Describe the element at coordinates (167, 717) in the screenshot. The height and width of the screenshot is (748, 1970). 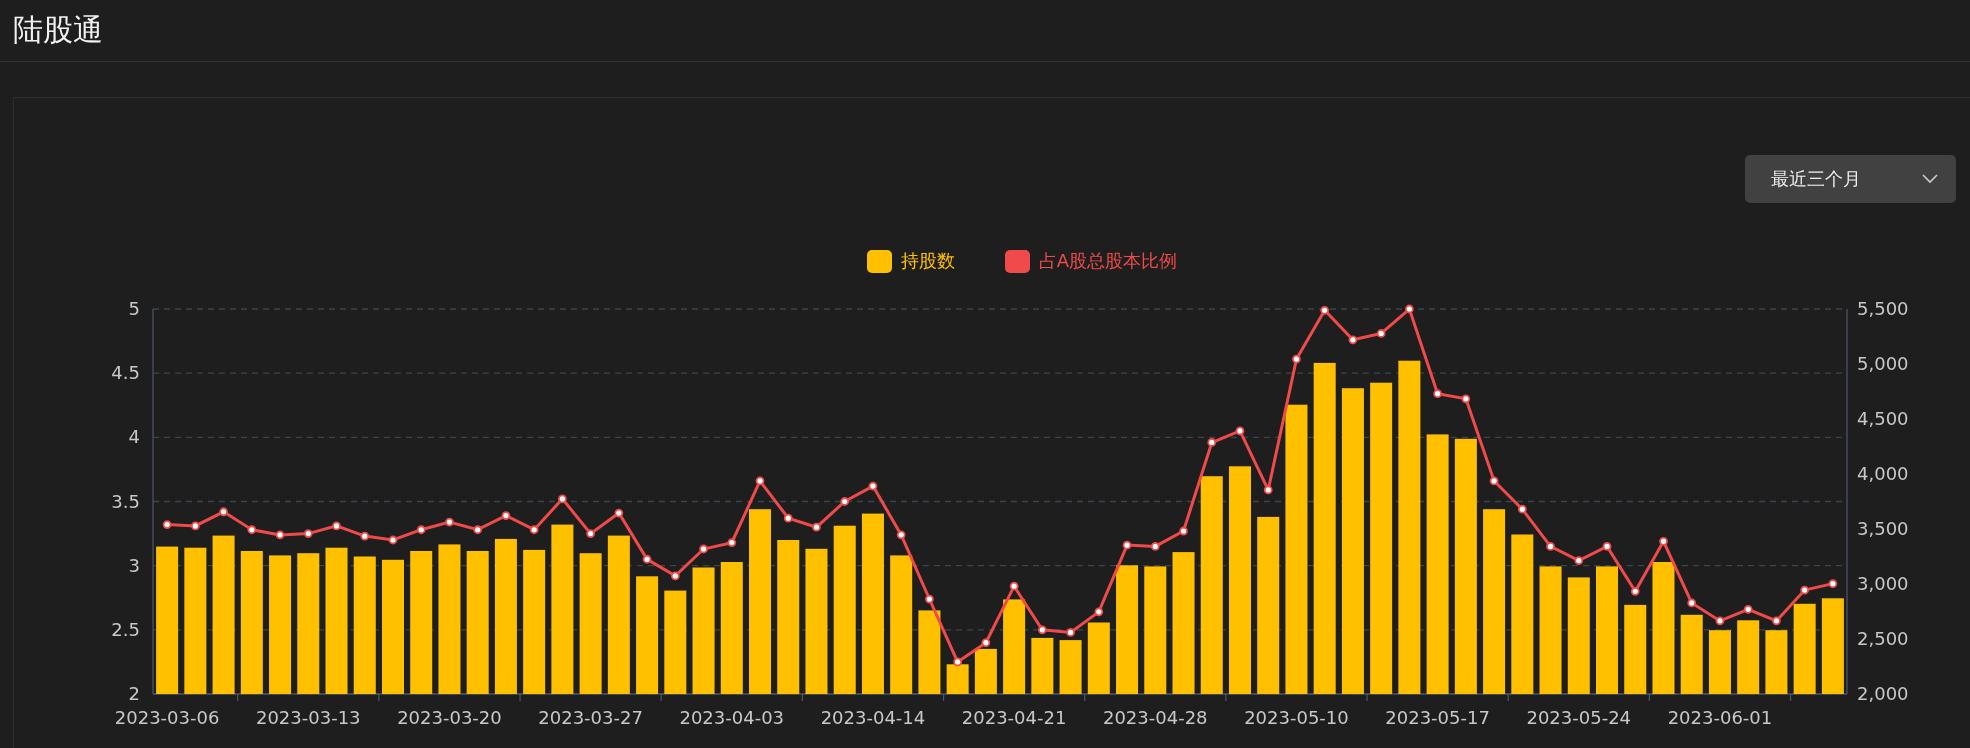
I see `axis-tick-label: 2023-03-06` at that location.